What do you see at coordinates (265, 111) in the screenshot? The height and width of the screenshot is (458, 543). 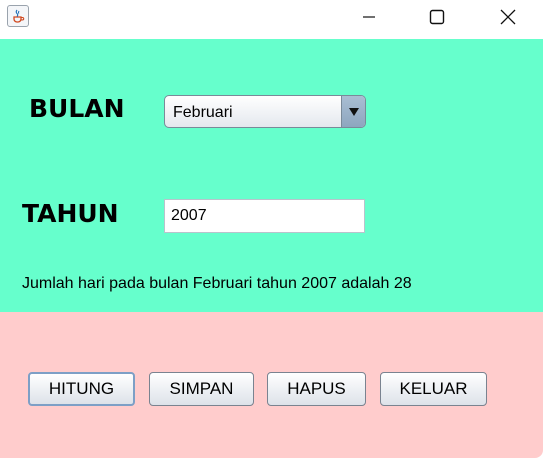 I see `bulan-combobox: Februari` at bounding box center [265, 111].